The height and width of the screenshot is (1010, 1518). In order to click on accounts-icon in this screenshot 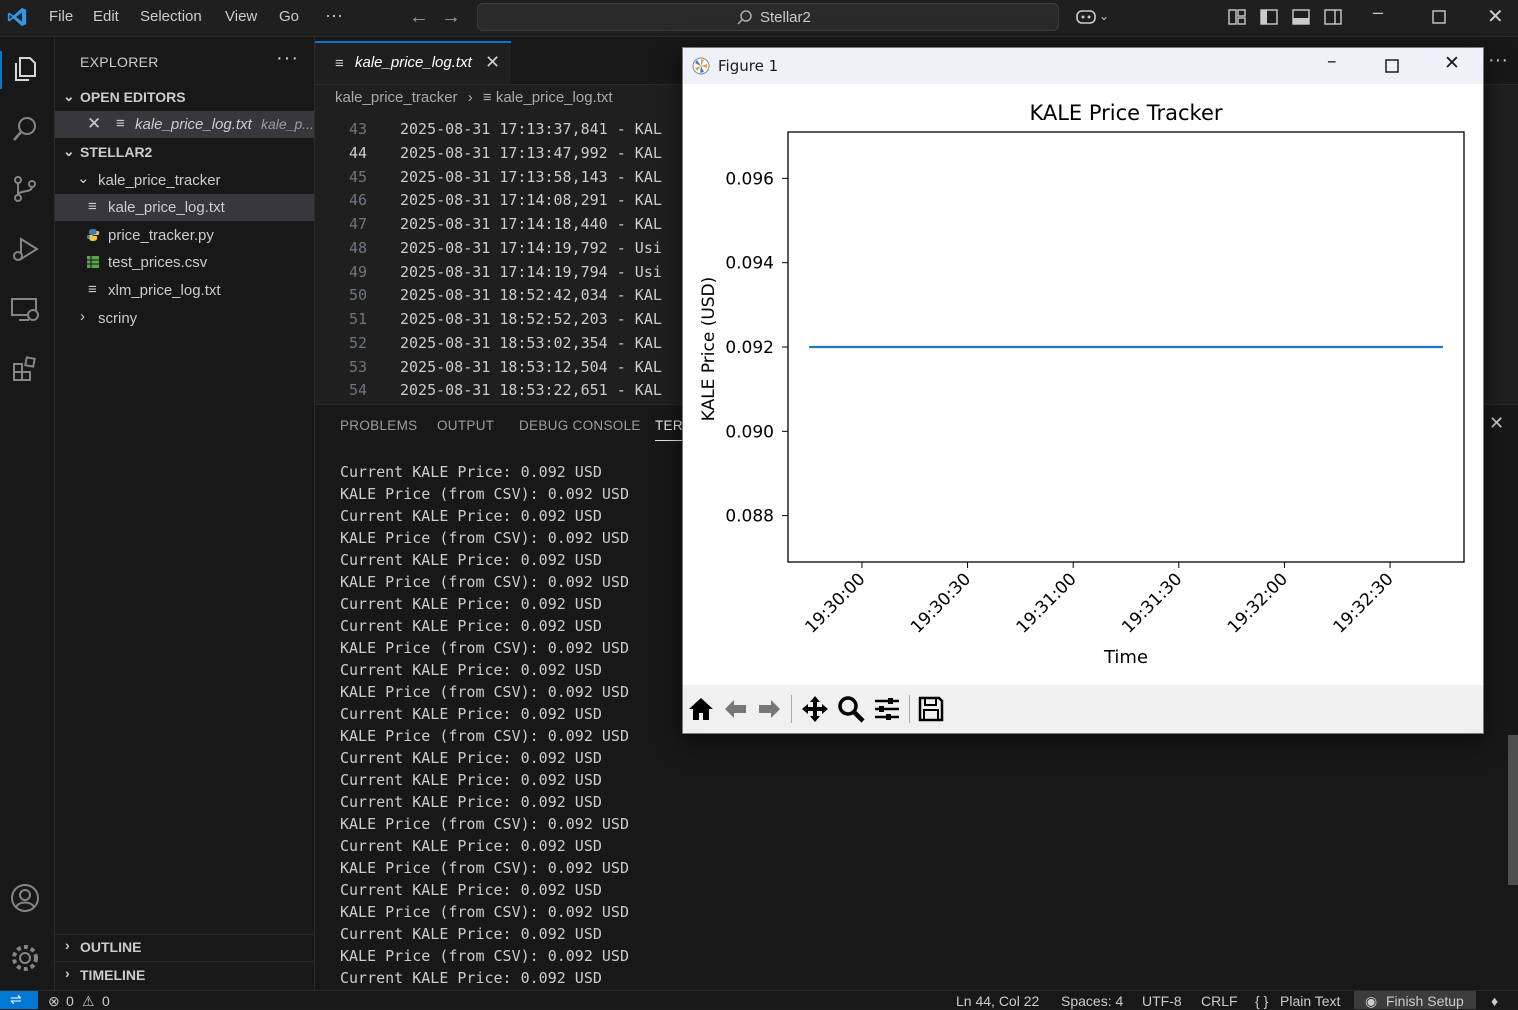, I will do `click(25, 898)`.